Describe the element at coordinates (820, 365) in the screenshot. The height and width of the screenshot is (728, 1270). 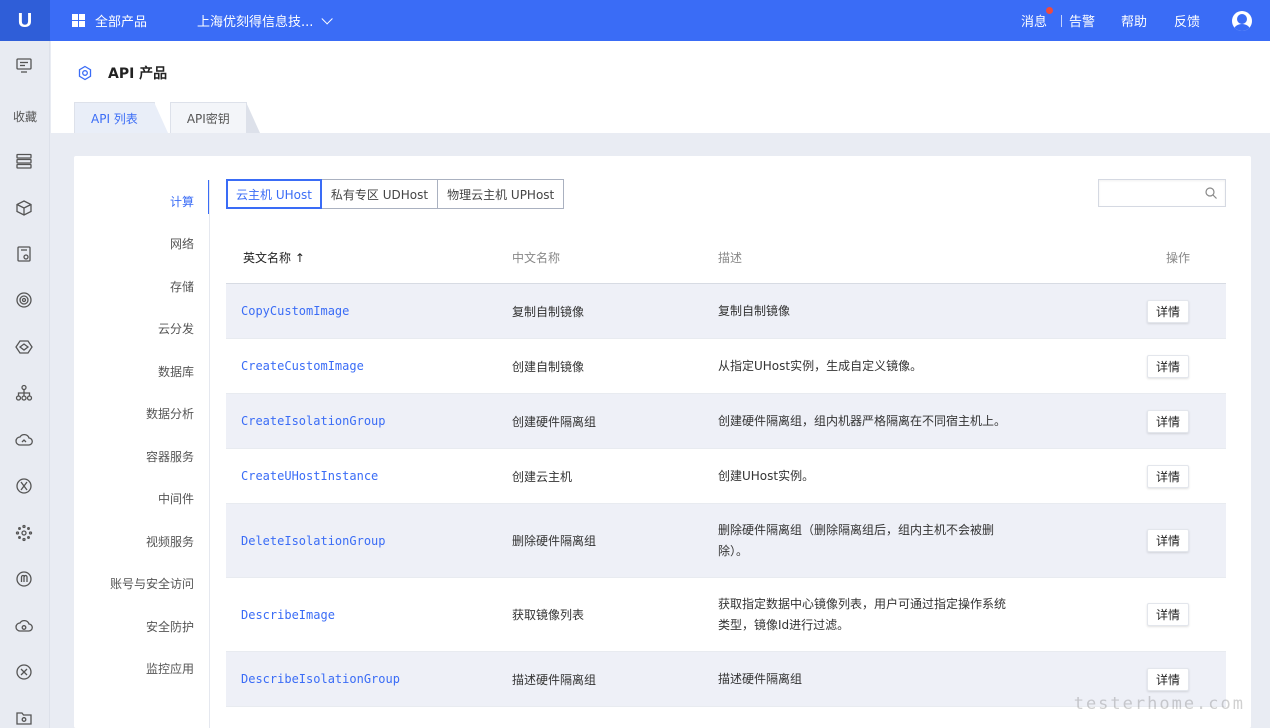
I see `api-description: 从指定UHost实例，生成自定义镜像。` at that location.